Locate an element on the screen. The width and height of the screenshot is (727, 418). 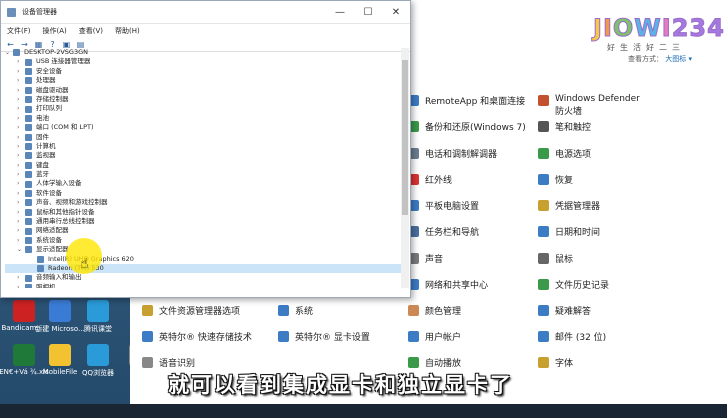
tree-category: › 打印队列 is located at coordinates (203, 108).